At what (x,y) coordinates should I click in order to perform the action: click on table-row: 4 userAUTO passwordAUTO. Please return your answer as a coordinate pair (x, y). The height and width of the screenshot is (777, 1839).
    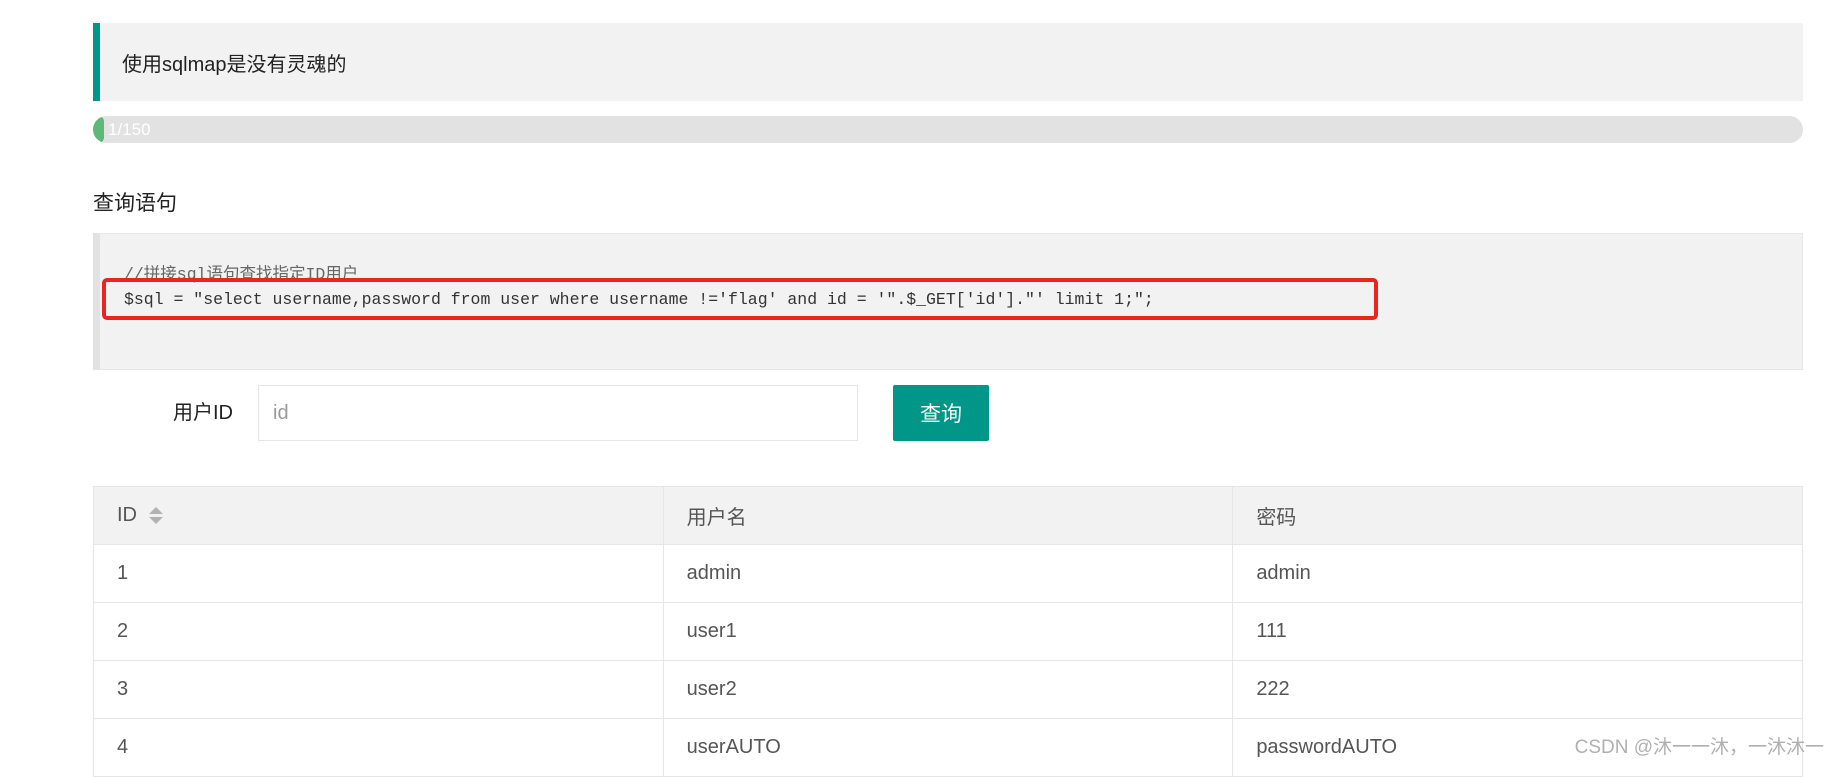
    Looking at the image, I should click on (948, 747).